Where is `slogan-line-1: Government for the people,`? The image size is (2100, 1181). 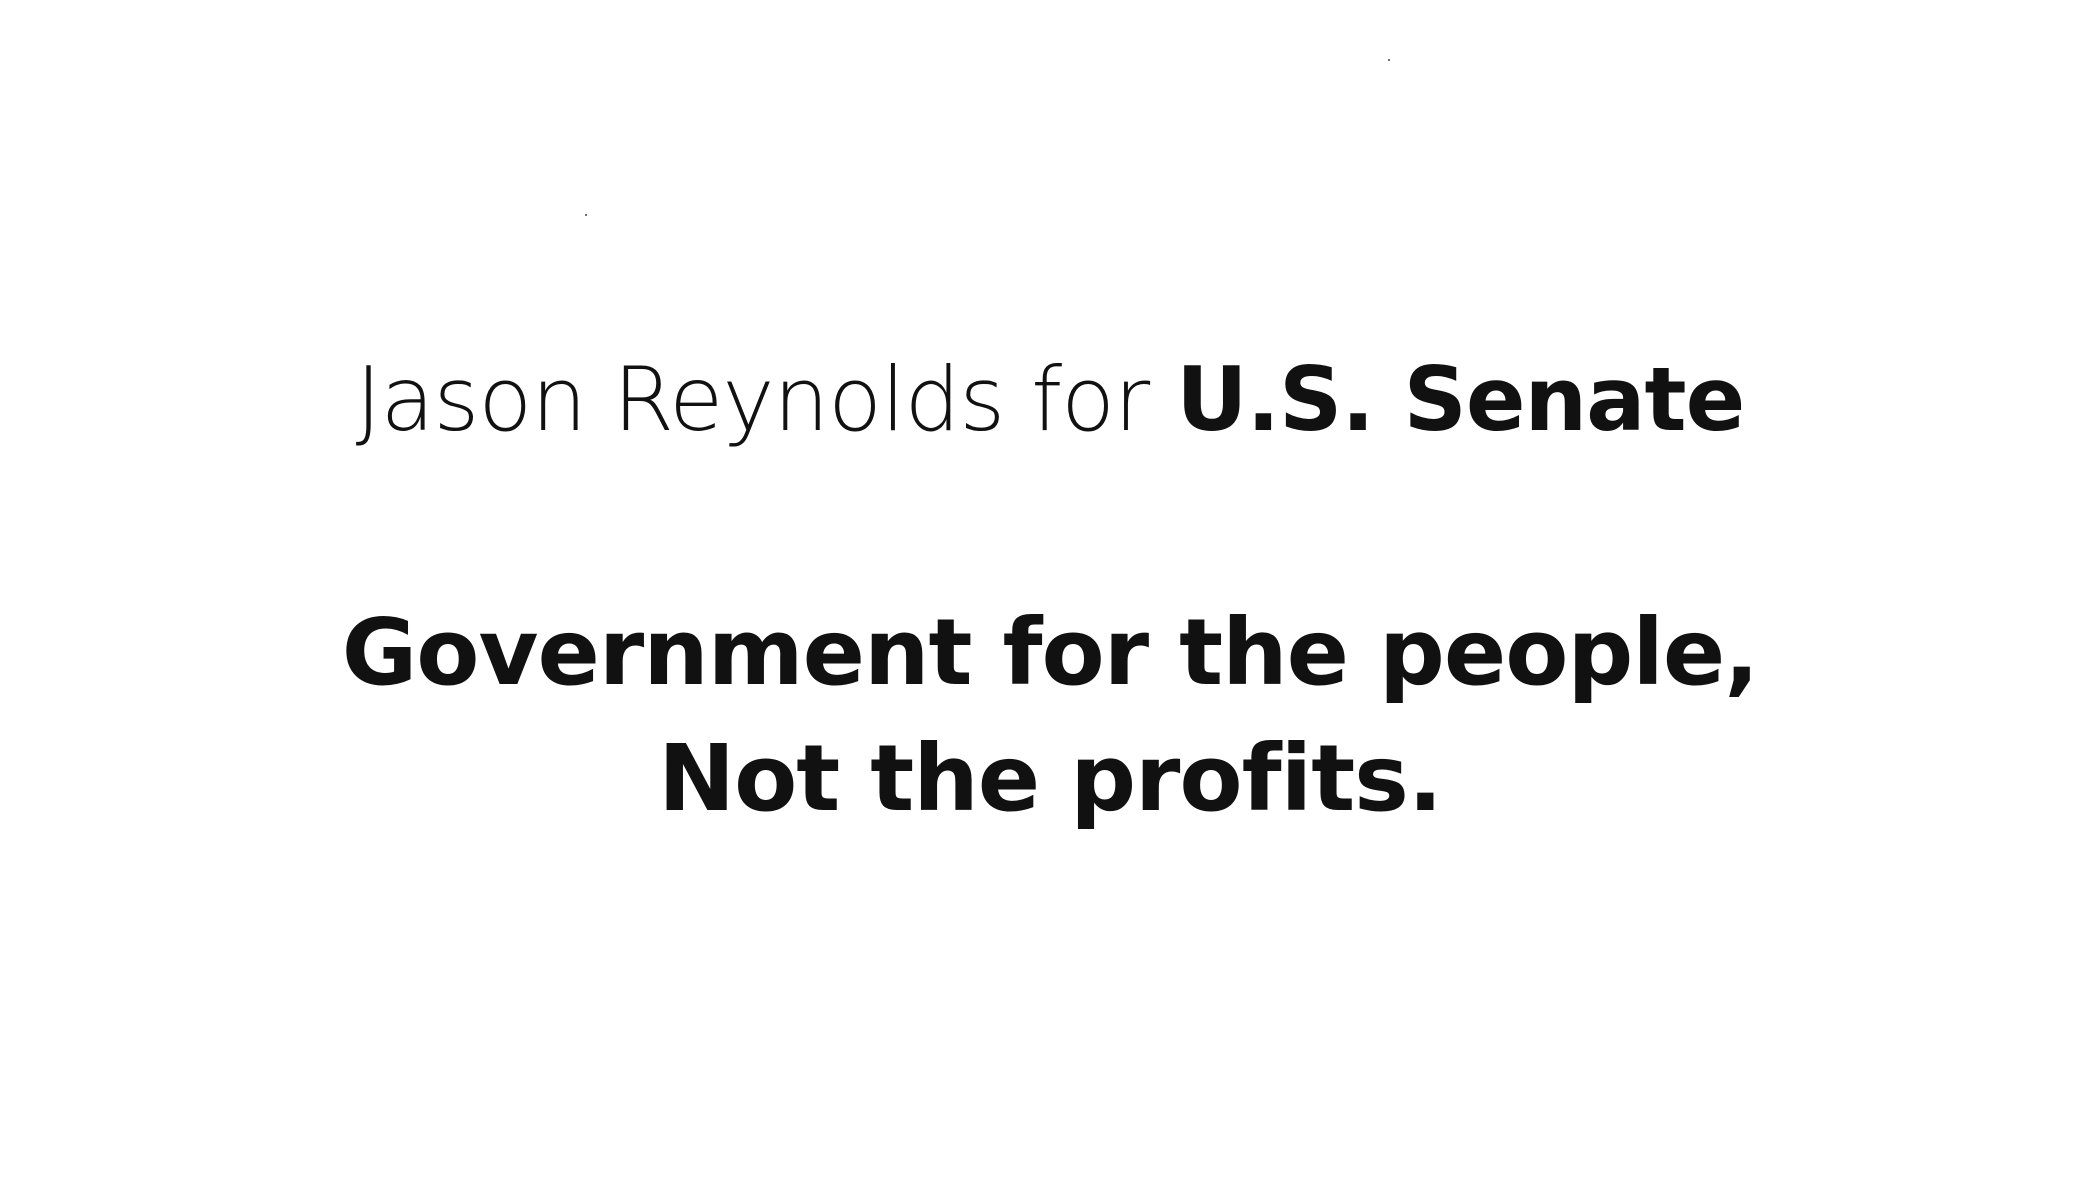
slogan-line-1: Government for the people, is located at coordinates (1050, 652).